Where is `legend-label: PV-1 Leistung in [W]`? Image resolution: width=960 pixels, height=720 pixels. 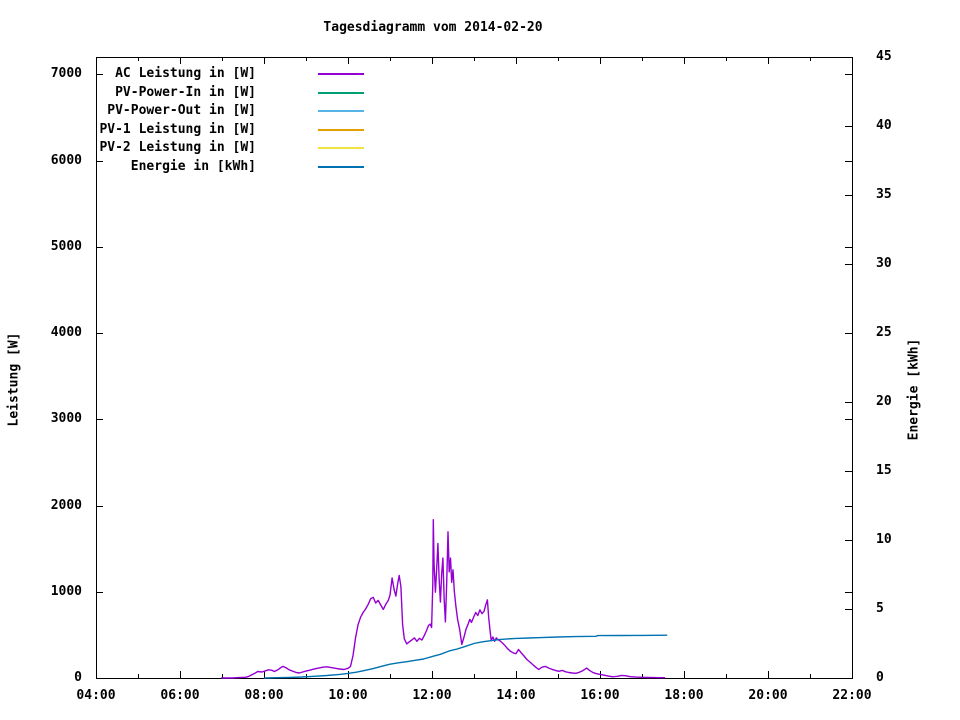 legend-label: PV-1 Leistung in [W] is located at coordinates (177, 129).